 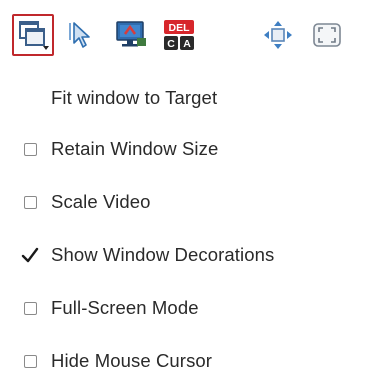 I want to click on menu-item-label: Scale Video, so click(x=101, y=201).